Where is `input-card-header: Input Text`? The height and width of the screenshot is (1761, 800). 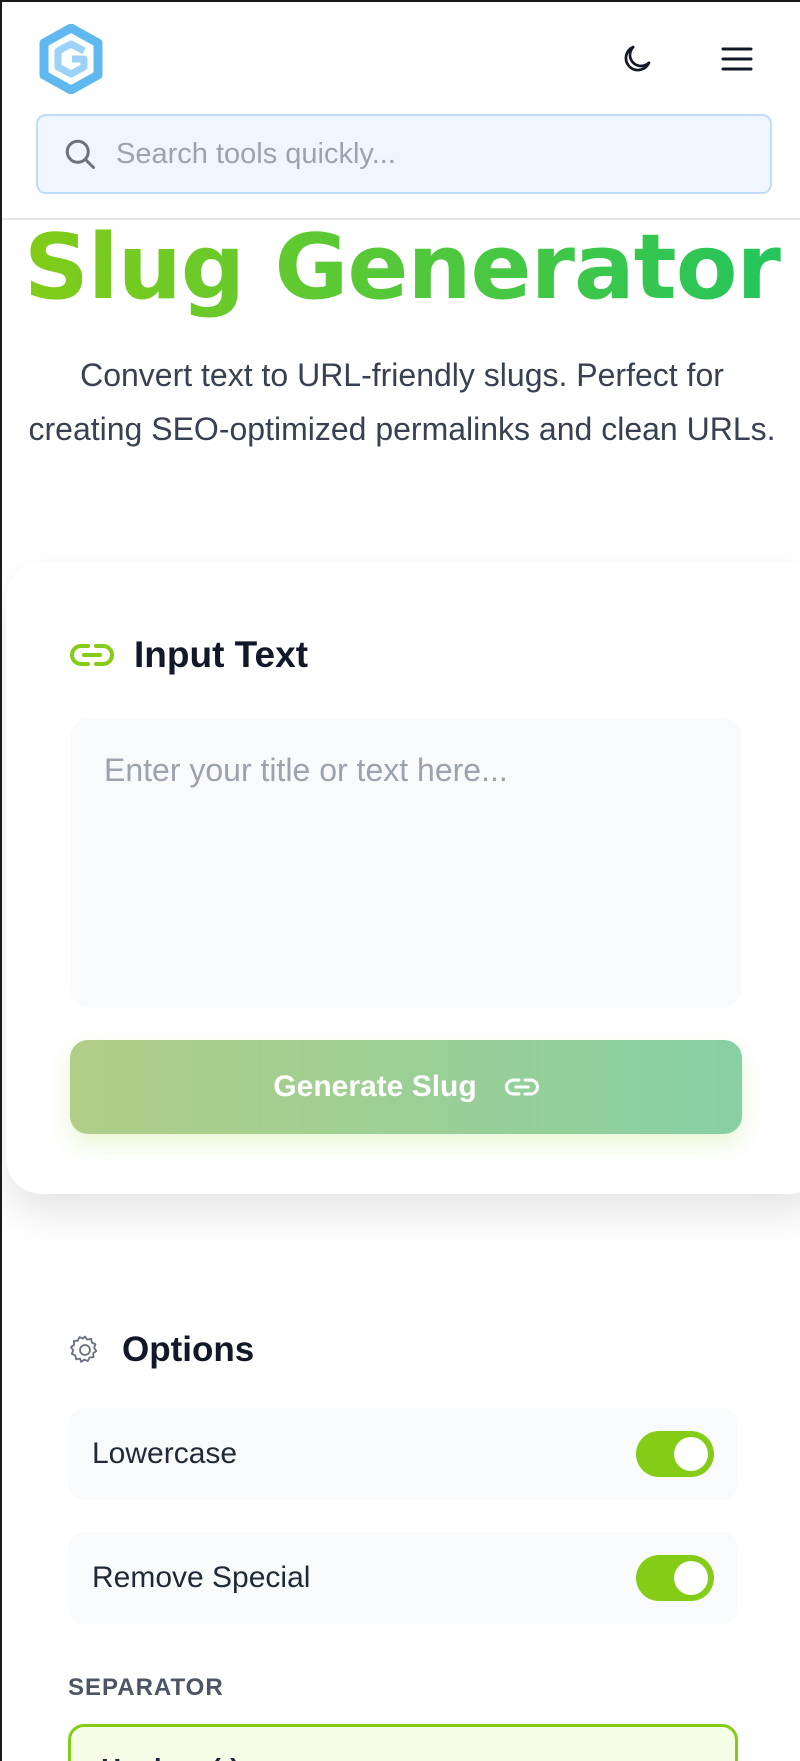 input-card-header: Input Text is located at coordinates (189, 655).